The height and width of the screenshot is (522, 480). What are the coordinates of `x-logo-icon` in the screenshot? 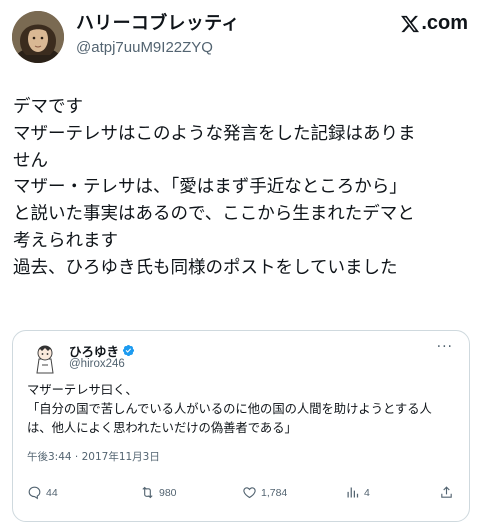 It's located at (410, 23).